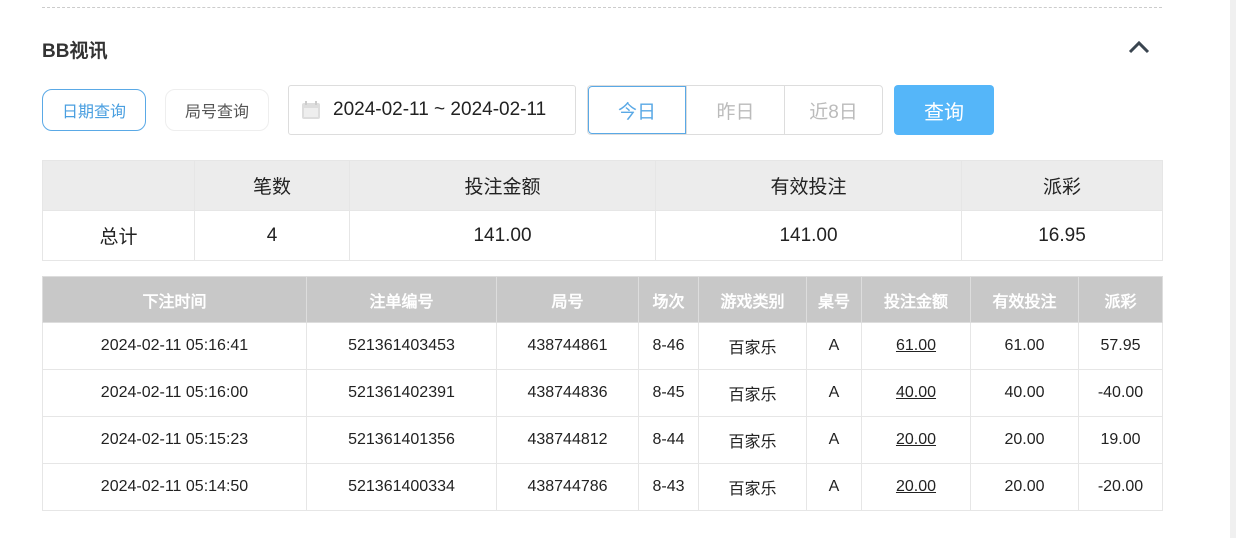  I want to click on bet-time: 2024-02-11 05:16:00, so click(174, 393).